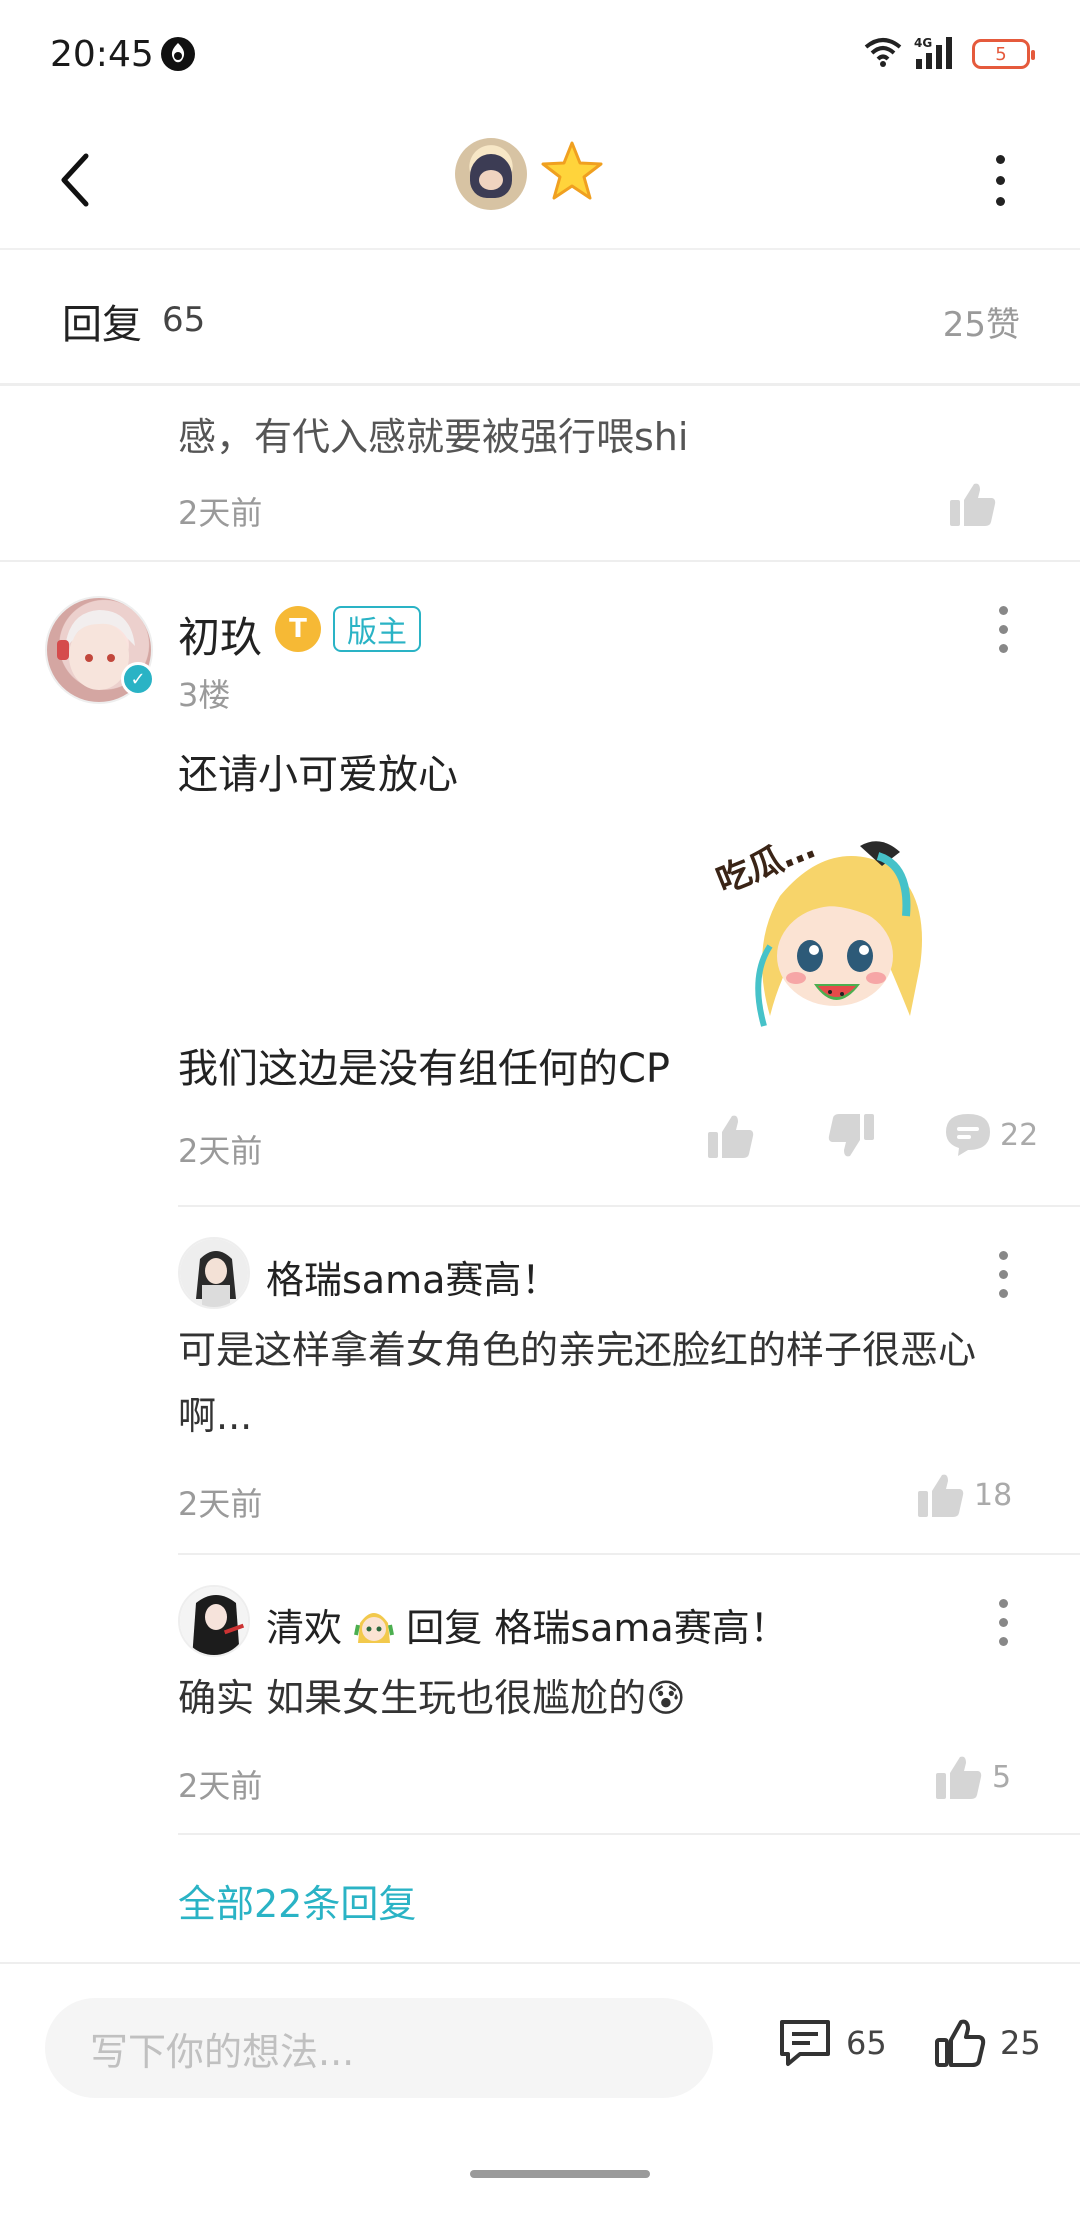 The width and height of the screenshot is (1080, 2220). I want to click on verified-icon: ✓, so click(138, 679).